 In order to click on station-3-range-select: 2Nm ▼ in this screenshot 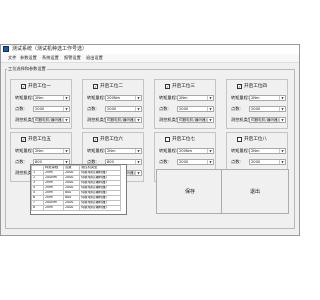, I will do `click(195, 98)`.